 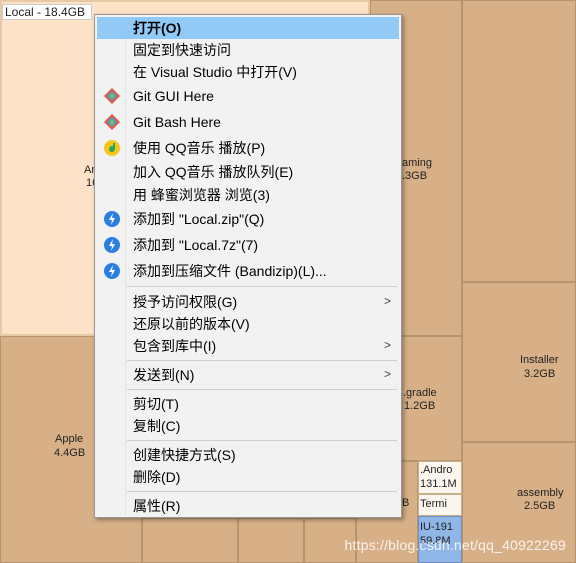 I want to click on treemap-label-andro-name: .Andro, so click(x=436, y=470).